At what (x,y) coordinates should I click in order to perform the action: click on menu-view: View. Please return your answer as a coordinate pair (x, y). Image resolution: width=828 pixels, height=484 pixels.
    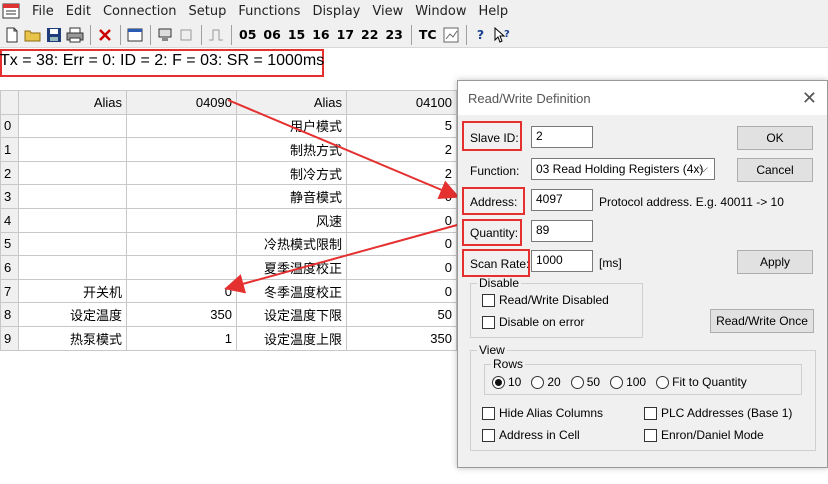
    Looking at the image, I should click on (387, 11).